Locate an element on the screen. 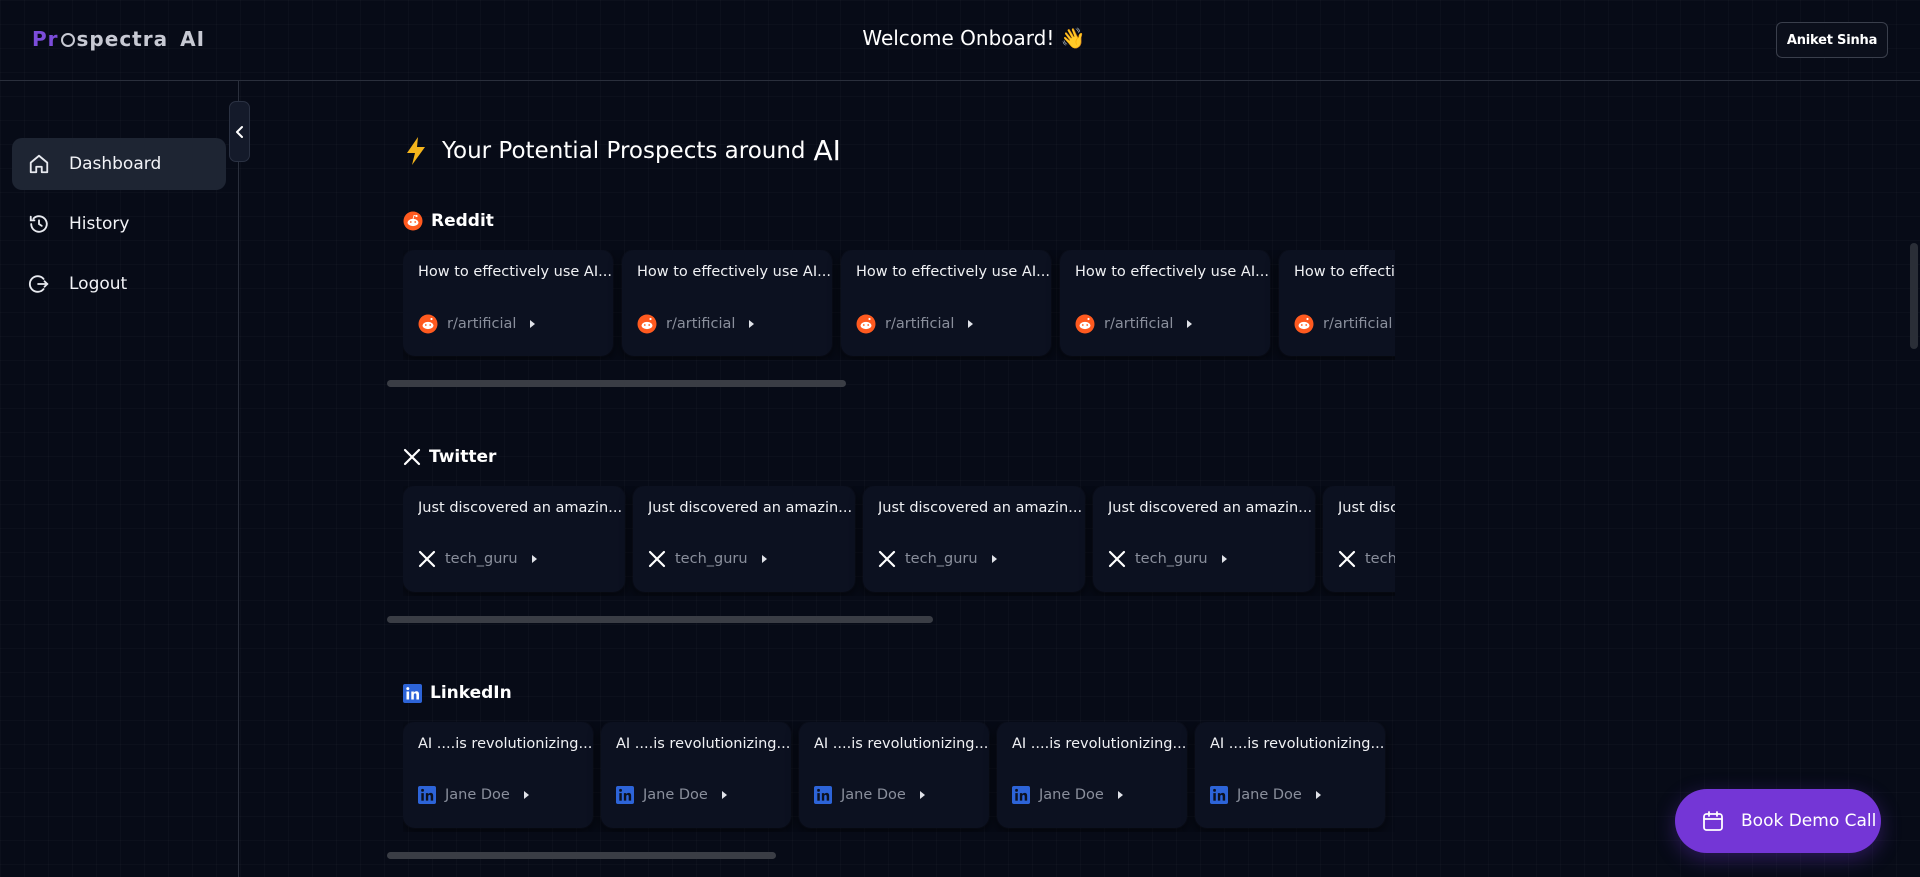 The image size is (1920, 877). sidebar-item-history: History is located at coordinates (119, 224).